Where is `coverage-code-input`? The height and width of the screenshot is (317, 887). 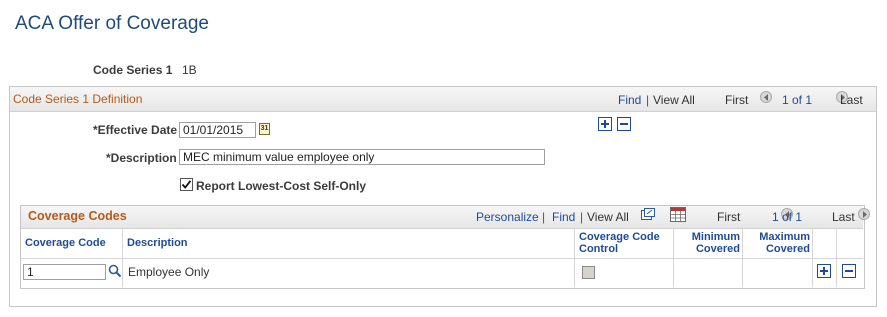
coverage-code-input is located at coordinates (64, 272).